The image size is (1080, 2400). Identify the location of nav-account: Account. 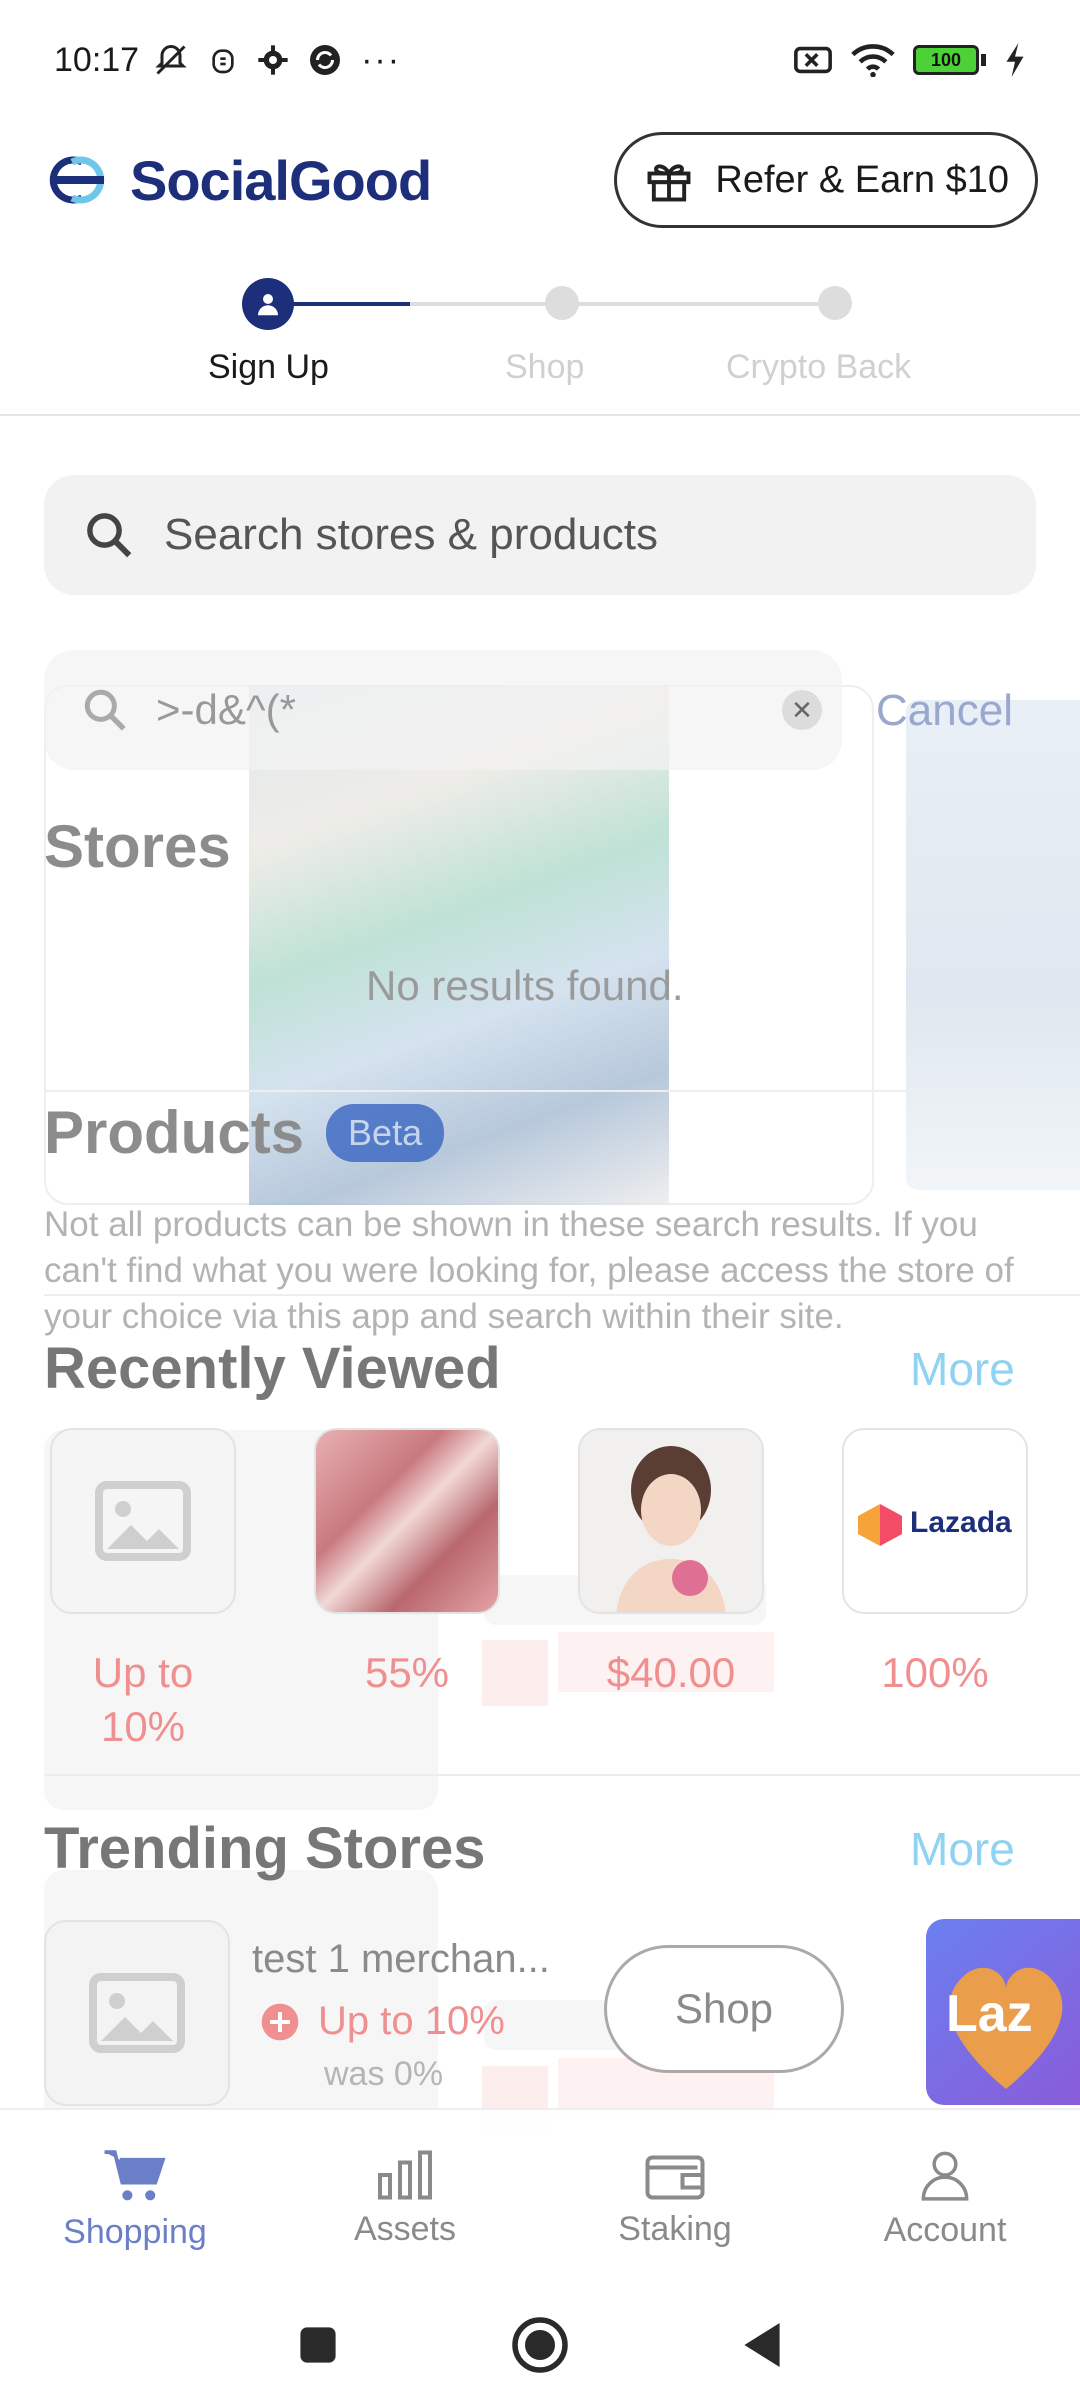
(945, 2199).